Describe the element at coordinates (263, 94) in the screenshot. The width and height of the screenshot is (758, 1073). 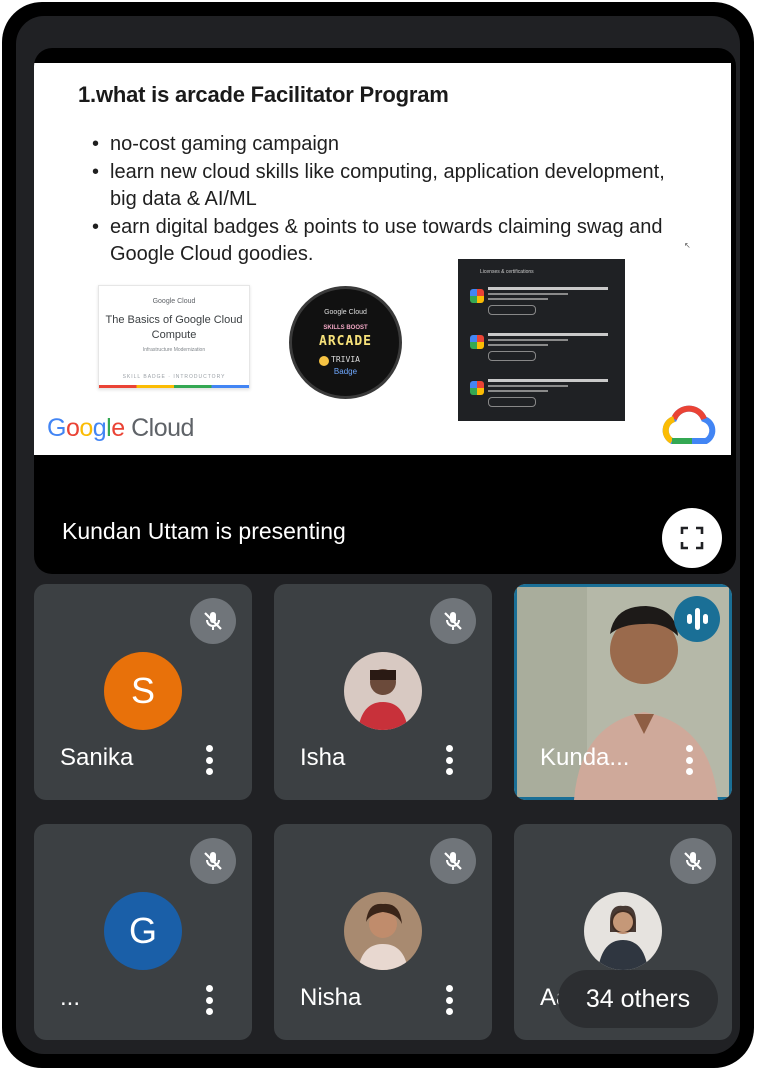
I see `slide-title: 1.what is arcade Facilitator Program` at that location.